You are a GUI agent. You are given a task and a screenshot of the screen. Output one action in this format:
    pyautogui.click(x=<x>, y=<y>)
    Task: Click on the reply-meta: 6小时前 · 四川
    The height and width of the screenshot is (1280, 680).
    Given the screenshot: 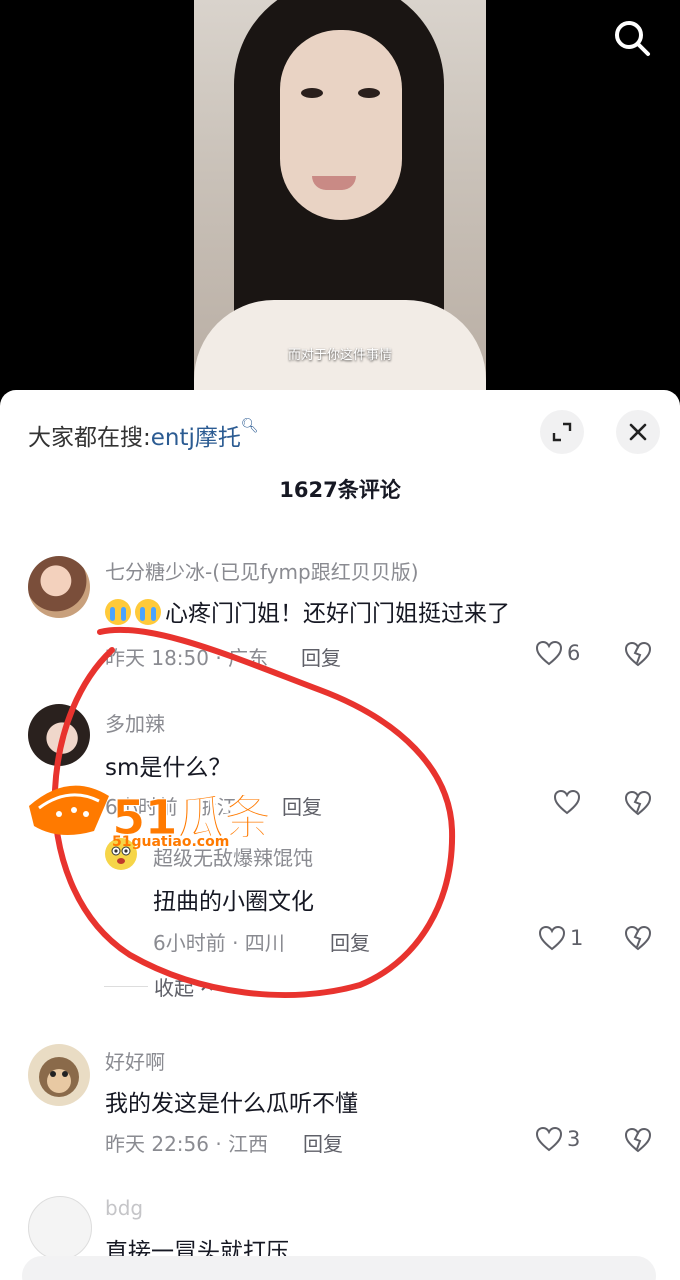 What is the action you would take?
    pyautogui.click(x=219, y=943)
    